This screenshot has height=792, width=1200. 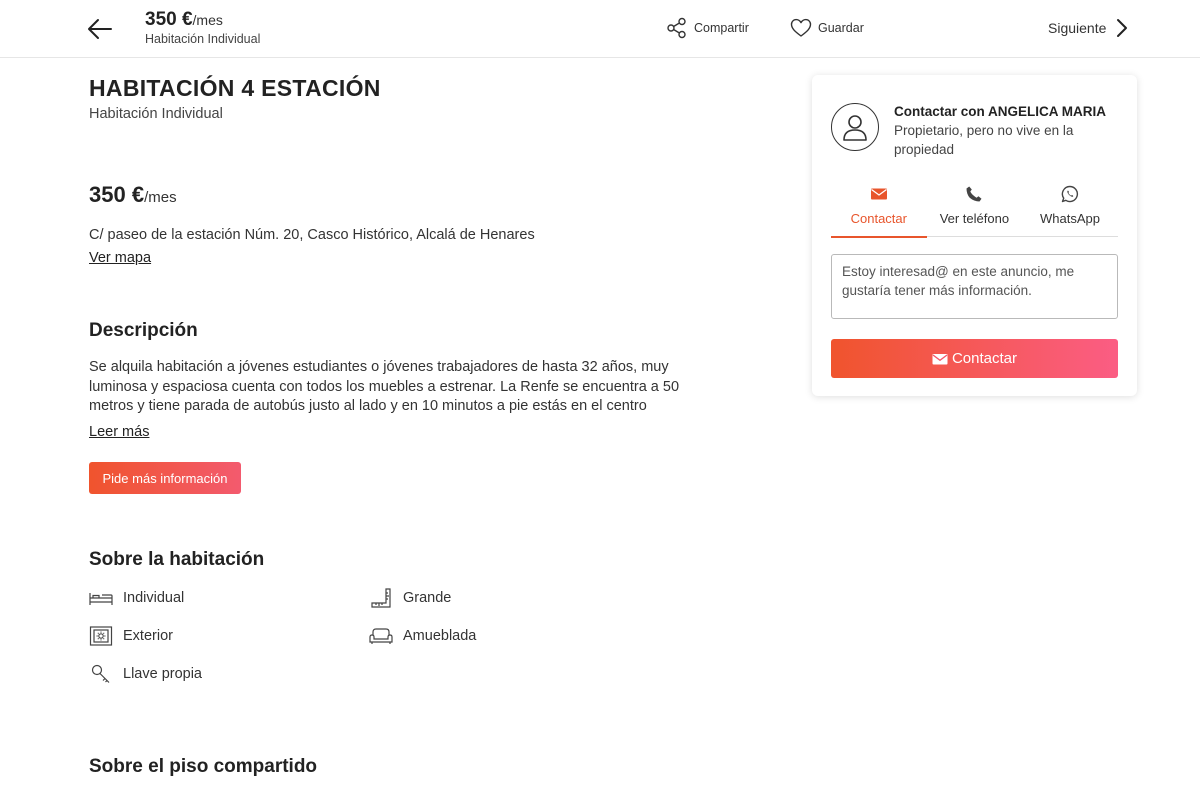 I want to click on tab-contactar: Contactar, so click(x=879, y=210).